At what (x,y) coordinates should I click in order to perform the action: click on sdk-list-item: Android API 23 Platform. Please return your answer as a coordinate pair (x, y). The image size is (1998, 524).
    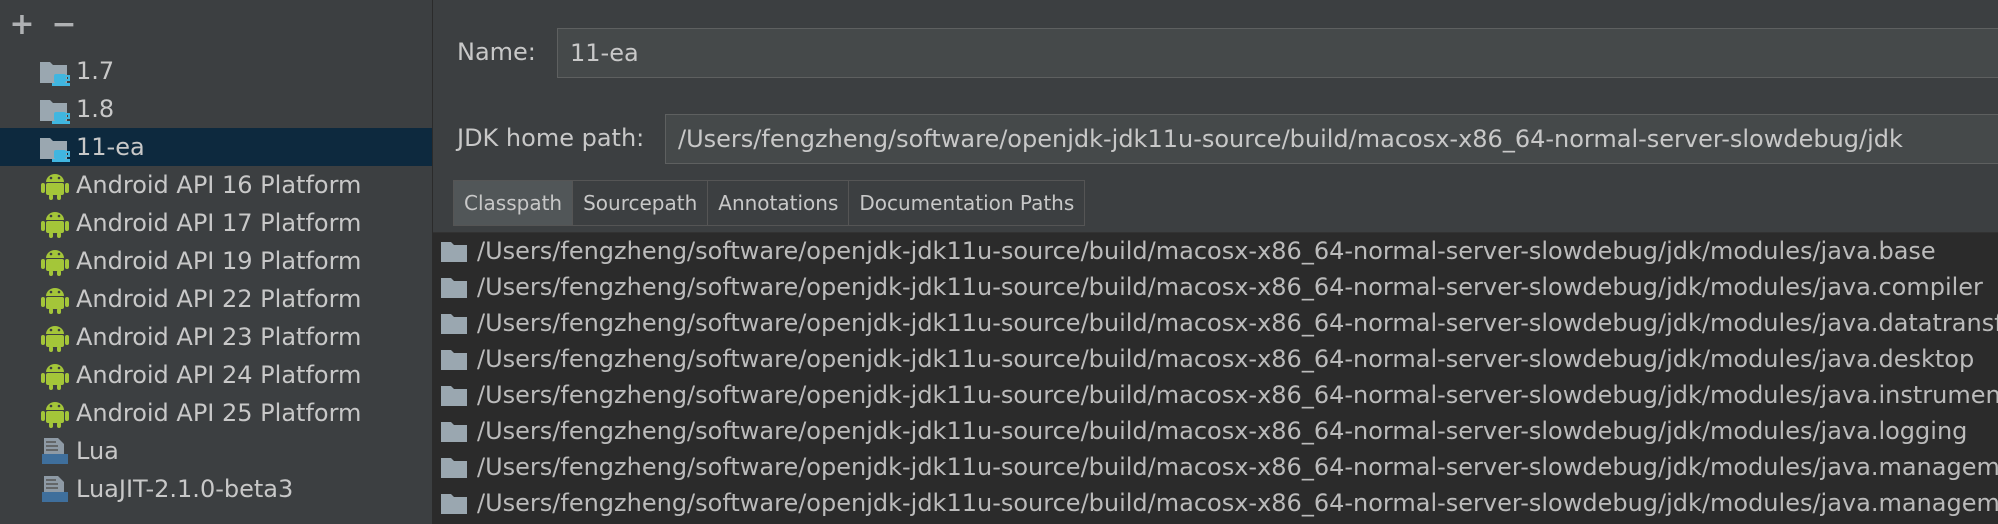
    Looking at the image, I should click on (216, 337).